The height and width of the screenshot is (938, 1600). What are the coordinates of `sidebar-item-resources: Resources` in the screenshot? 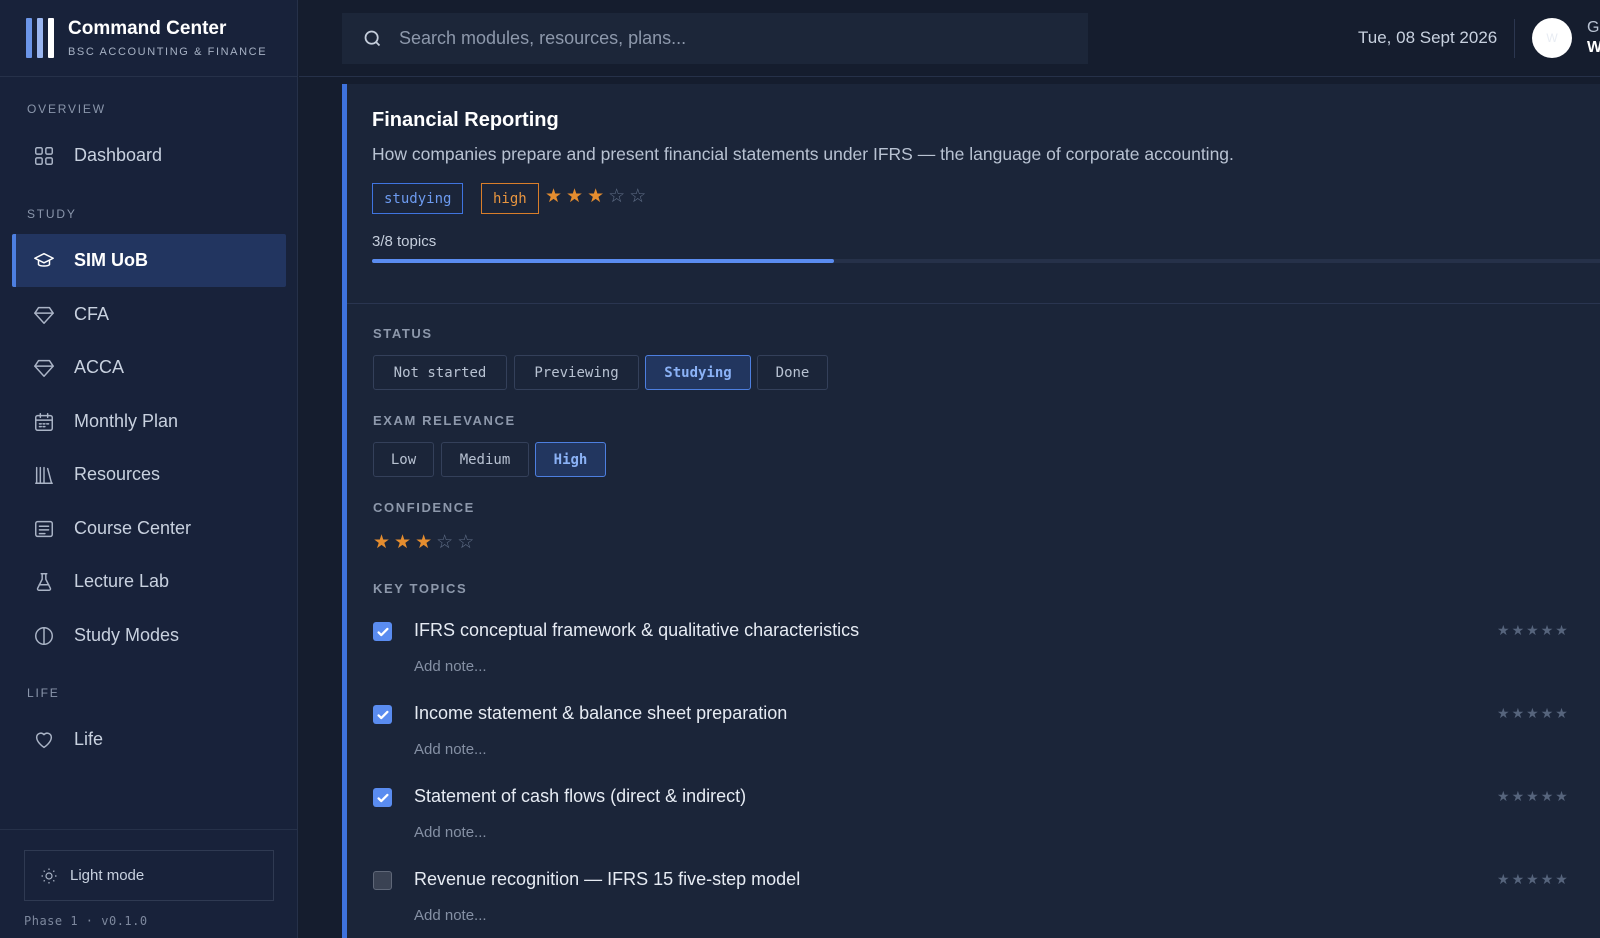 It's located at (149, 474).